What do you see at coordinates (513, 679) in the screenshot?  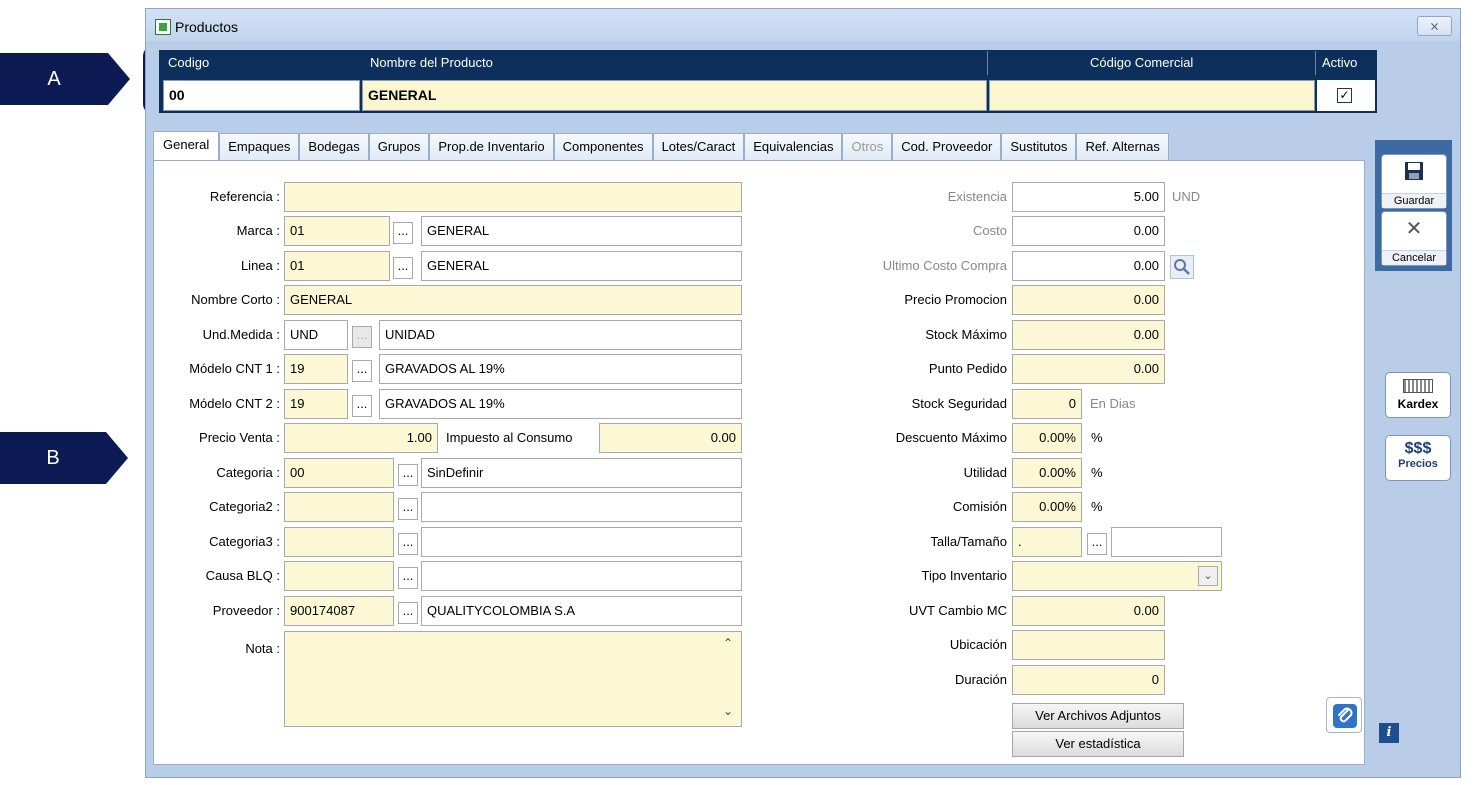 I see `nota-textarea` at bounding box center [513, 679].